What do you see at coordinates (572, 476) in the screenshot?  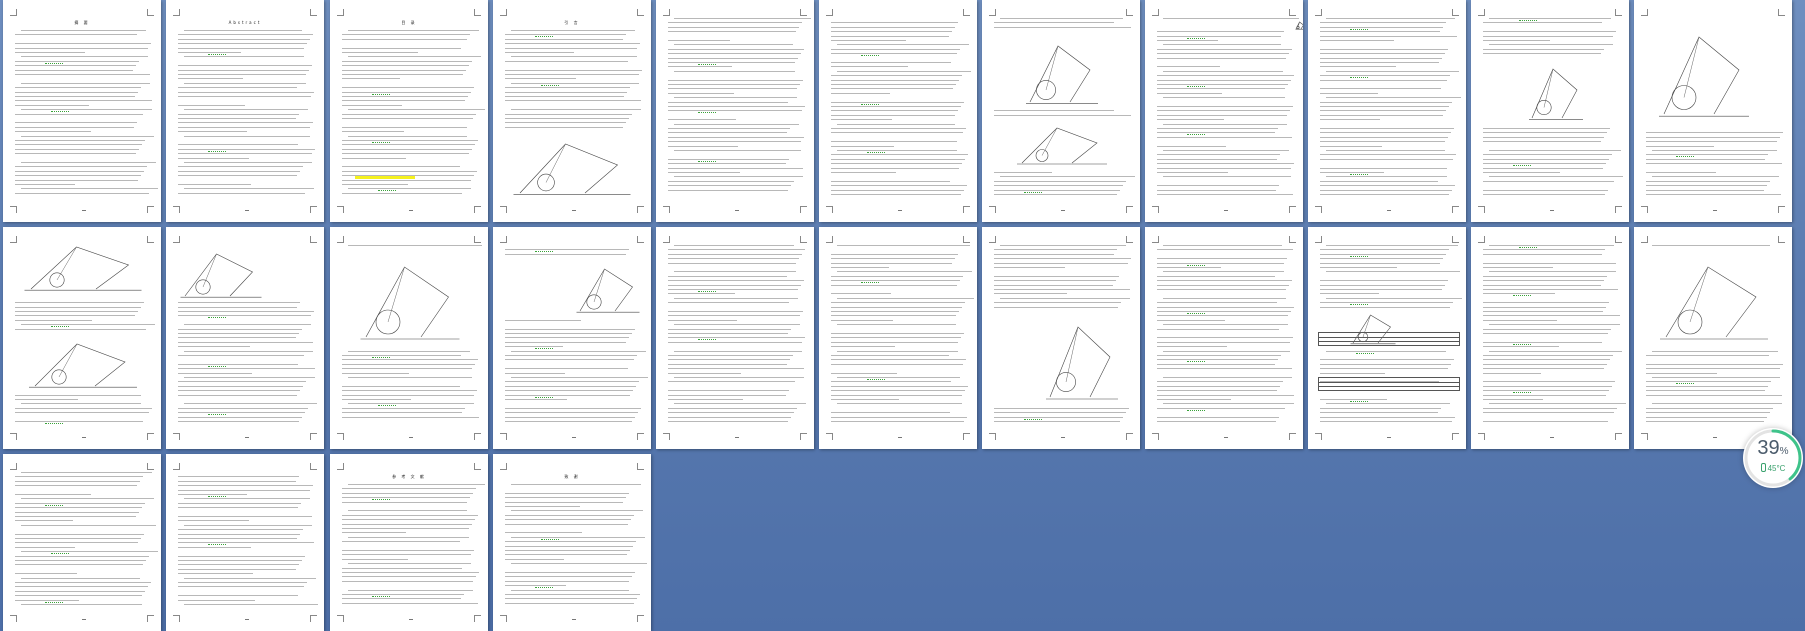 I see `page-title: 致 谢` at bounding box center [572, 476].